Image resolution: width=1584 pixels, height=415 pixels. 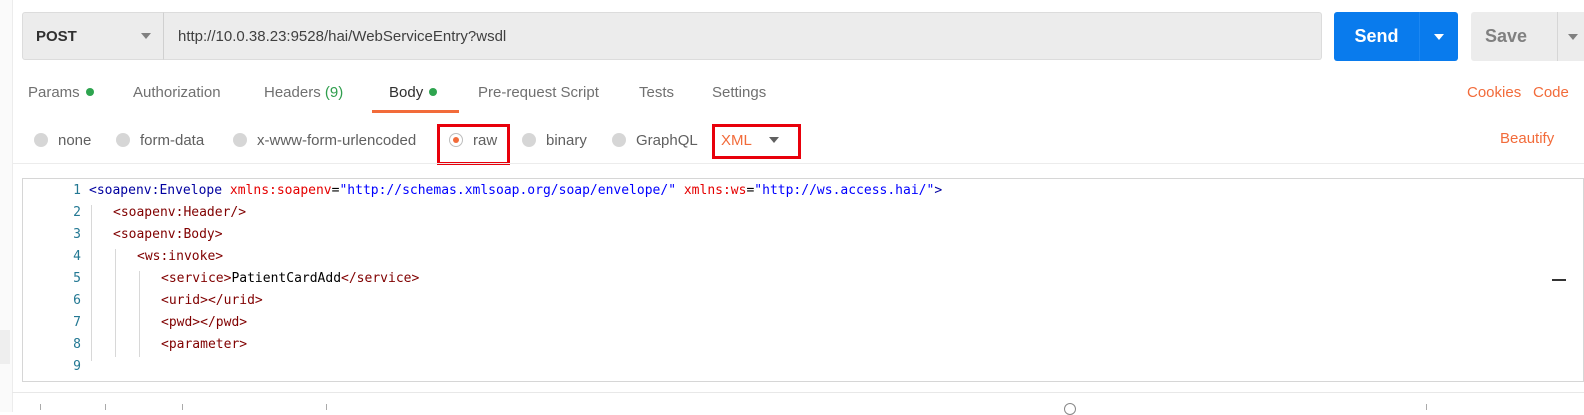 What do you see at coordinates (1551, 92) in the screenshot?
I see `code-link: Code` at bounding box center [1551, 92].